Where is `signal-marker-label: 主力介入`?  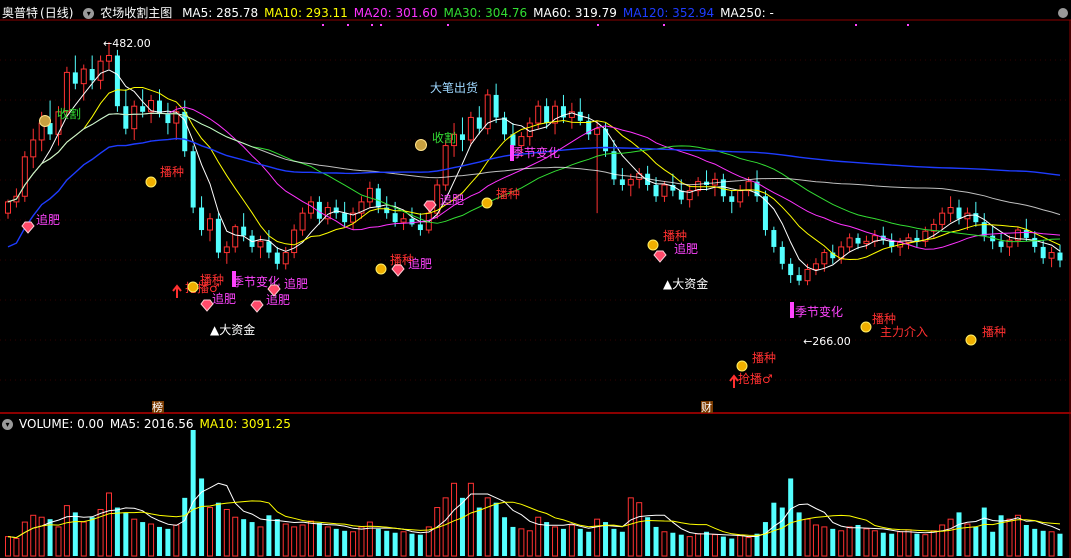
signal-marker-label: 主力介入 is located at coordinates (904, 332).